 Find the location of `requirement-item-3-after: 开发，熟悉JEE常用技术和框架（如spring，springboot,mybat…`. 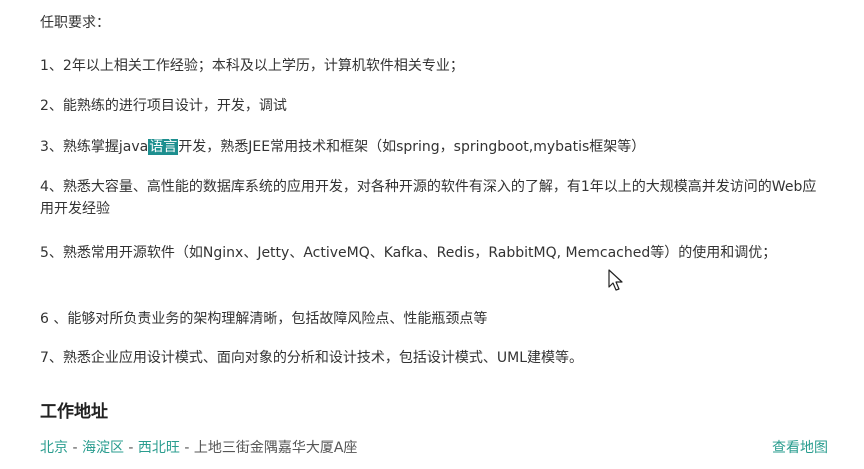

requirement-item-3-after: 开发，熟悉JEE常用技术和框架（如spring，springboot,mybat… is located at coordinates (412, 147).